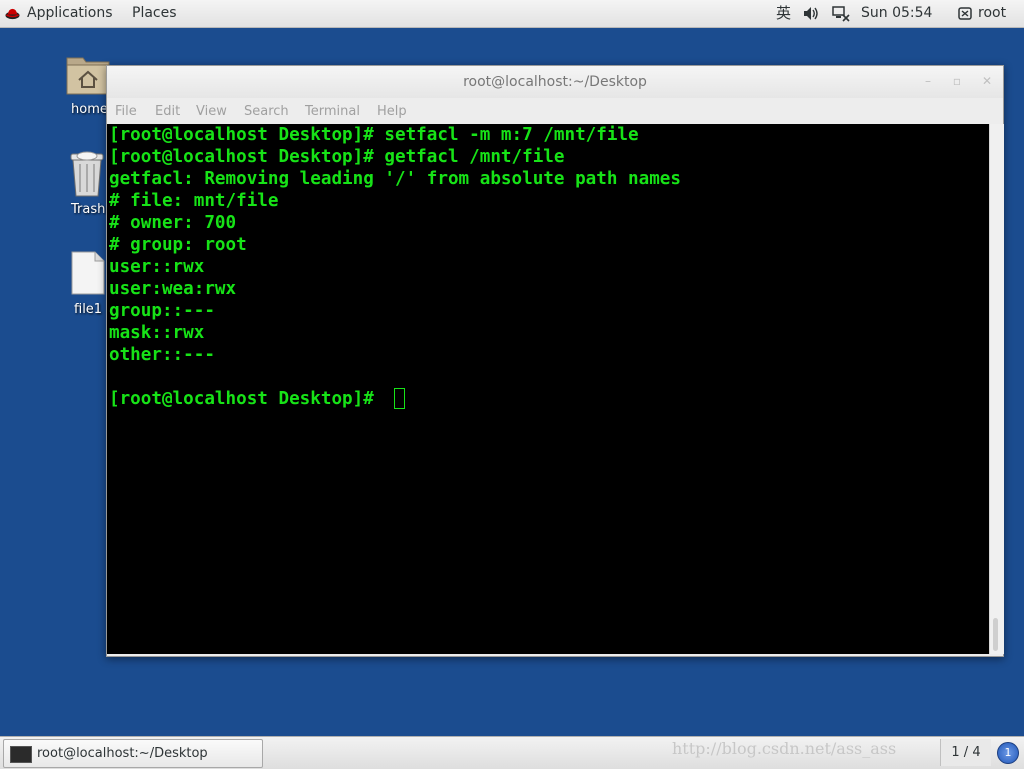 The height and width of the screenshot is (769, 1024). What do you see at coordinates (783, 13) in the screenshot?
I see `input-method-indicator: 英` at bounding box center [783, 13].